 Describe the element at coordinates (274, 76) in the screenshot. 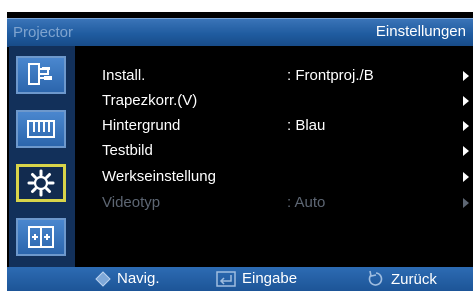

I see `menu-item-install: Install. : Frontproj./B` at that location.